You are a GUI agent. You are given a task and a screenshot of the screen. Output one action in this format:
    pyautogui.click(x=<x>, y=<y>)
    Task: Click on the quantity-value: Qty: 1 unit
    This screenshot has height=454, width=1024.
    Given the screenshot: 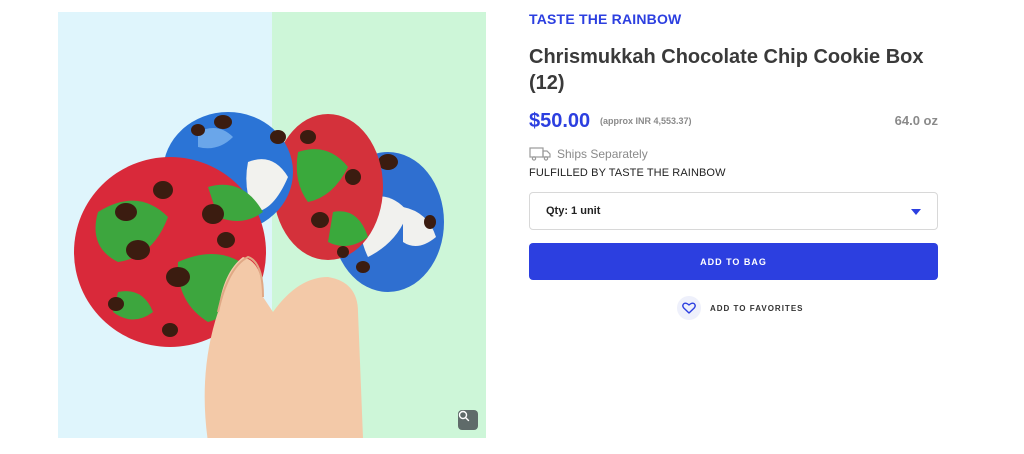 What is the action you would take?
    pyautogui.click(x=573, y=211)
    